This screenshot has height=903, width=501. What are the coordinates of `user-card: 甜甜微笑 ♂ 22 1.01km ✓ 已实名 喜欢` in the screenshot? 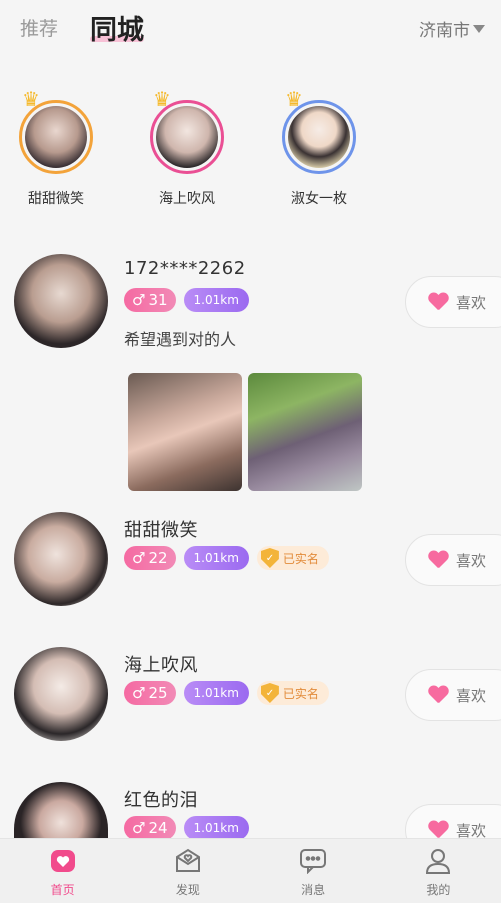 It's located at (250, 565).